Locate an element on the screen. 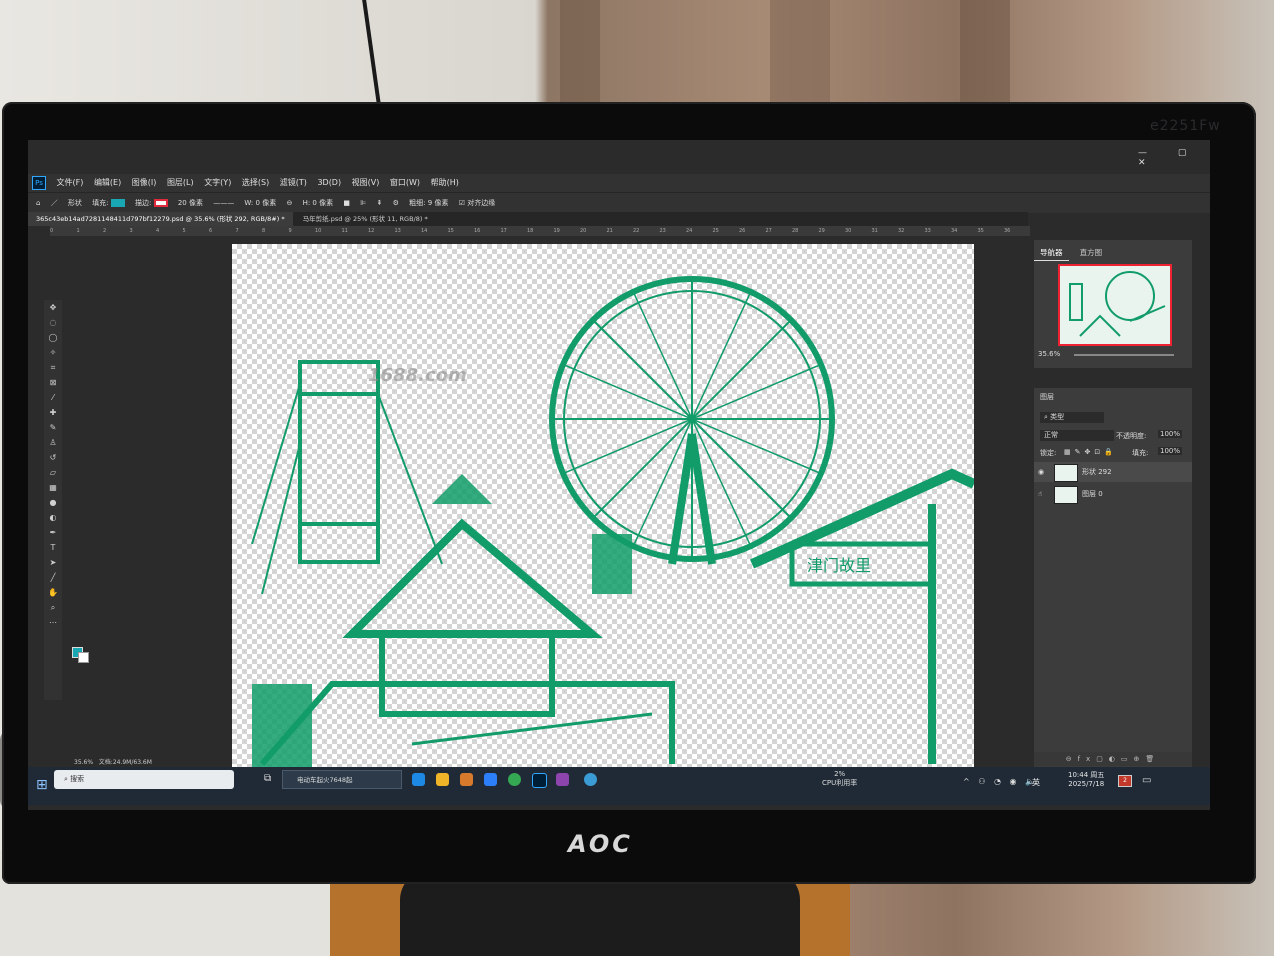 The height and width of the screenshot is (956, 1274). marquee-tool-icon: ◌ is located at coordinates (53, 322).